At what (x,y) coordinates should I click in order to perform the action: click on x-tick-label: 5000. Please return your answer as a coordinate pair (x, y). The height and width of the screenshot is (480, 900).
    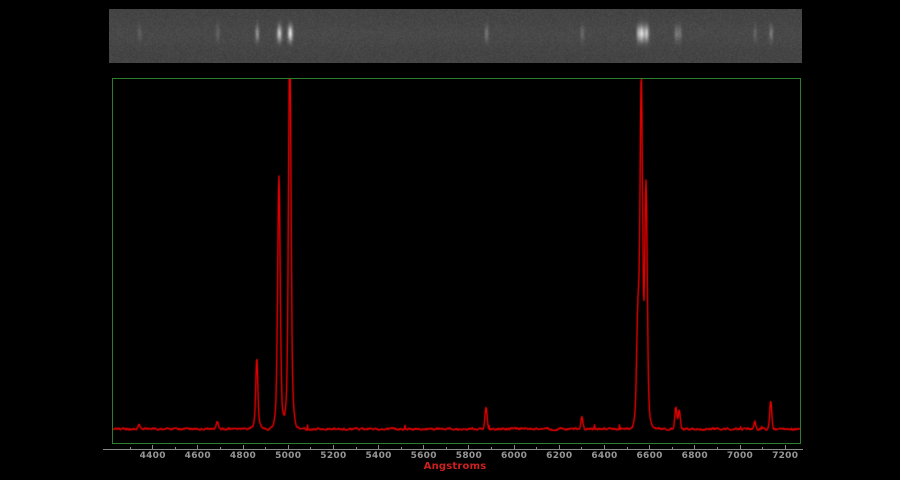
    Looking at the image, I should click on (288, 456).